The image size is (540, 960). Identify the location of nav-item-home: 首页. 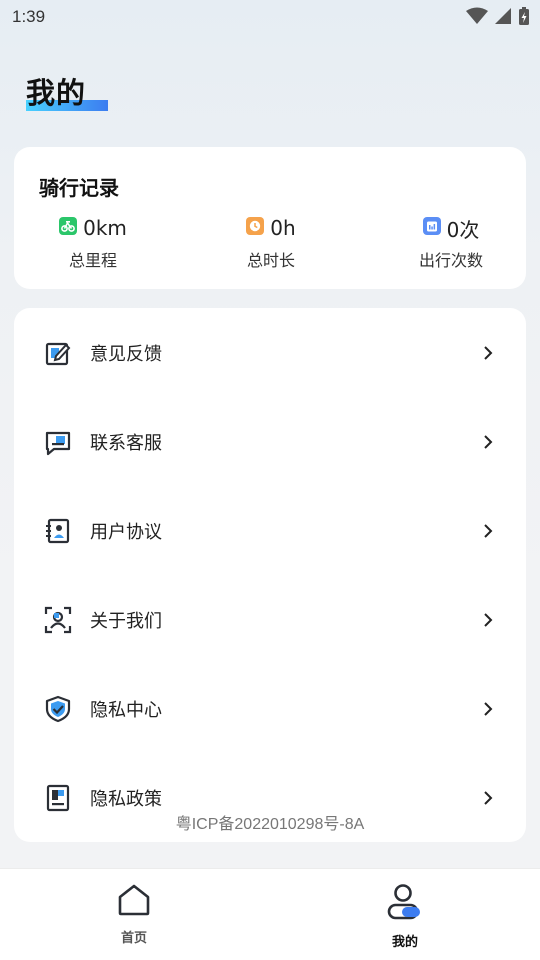
(134, 914).